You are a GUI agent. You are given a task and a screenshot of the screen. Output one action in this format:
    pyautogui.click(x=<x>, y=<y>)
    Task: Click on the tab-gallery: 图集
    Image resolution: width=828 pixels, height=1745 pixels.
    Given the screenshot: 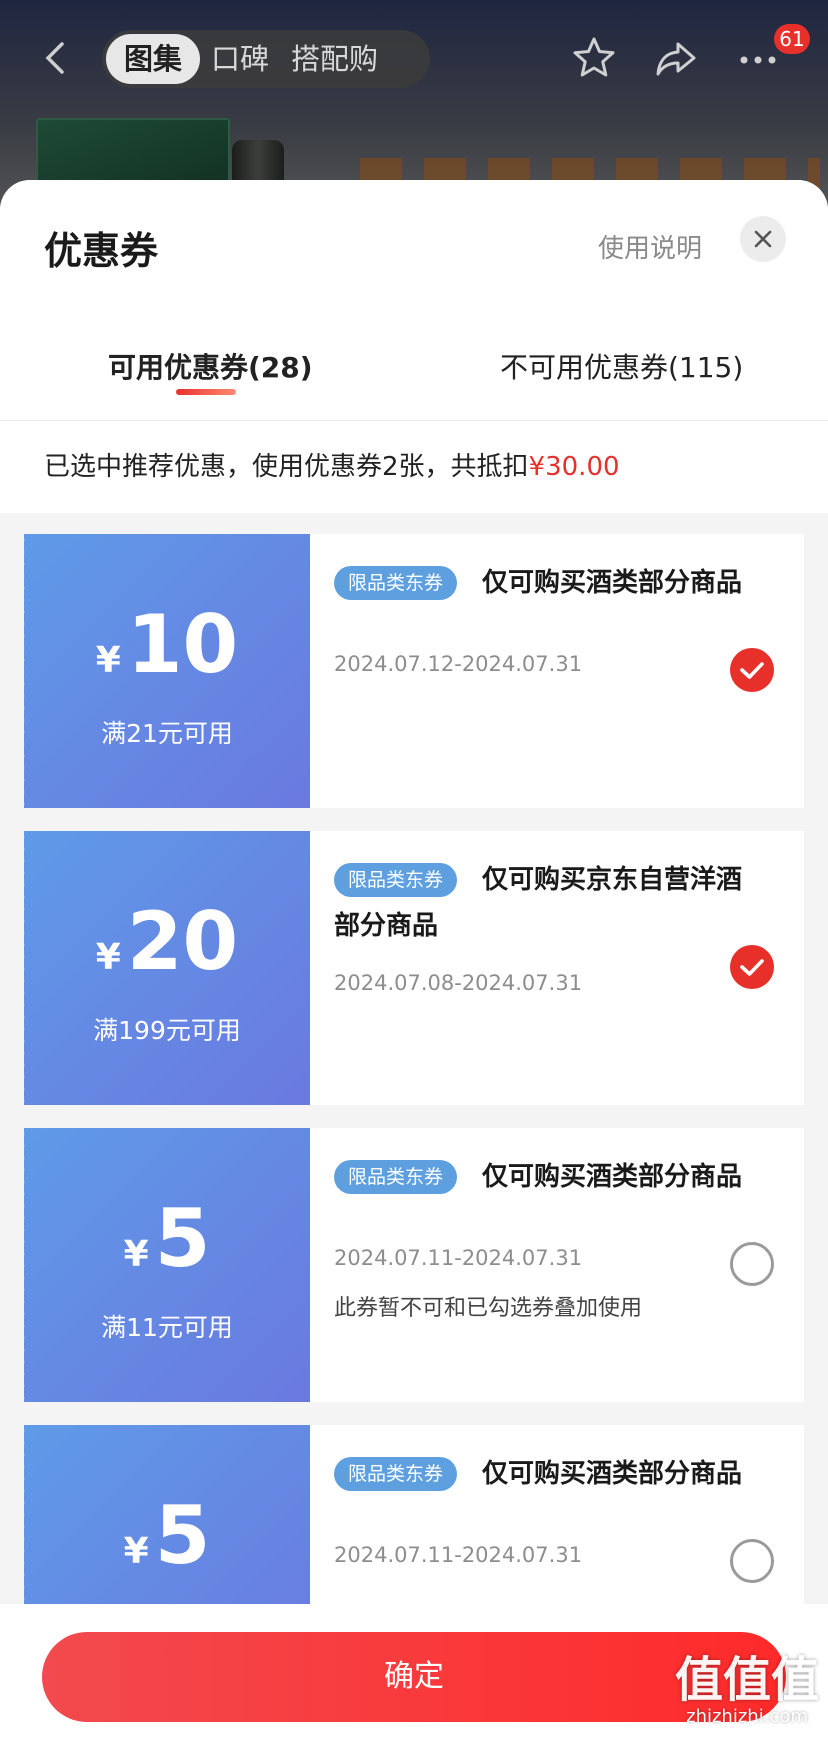 What is the action you would take?
    pyautogui.click(x=153, y=59)
    